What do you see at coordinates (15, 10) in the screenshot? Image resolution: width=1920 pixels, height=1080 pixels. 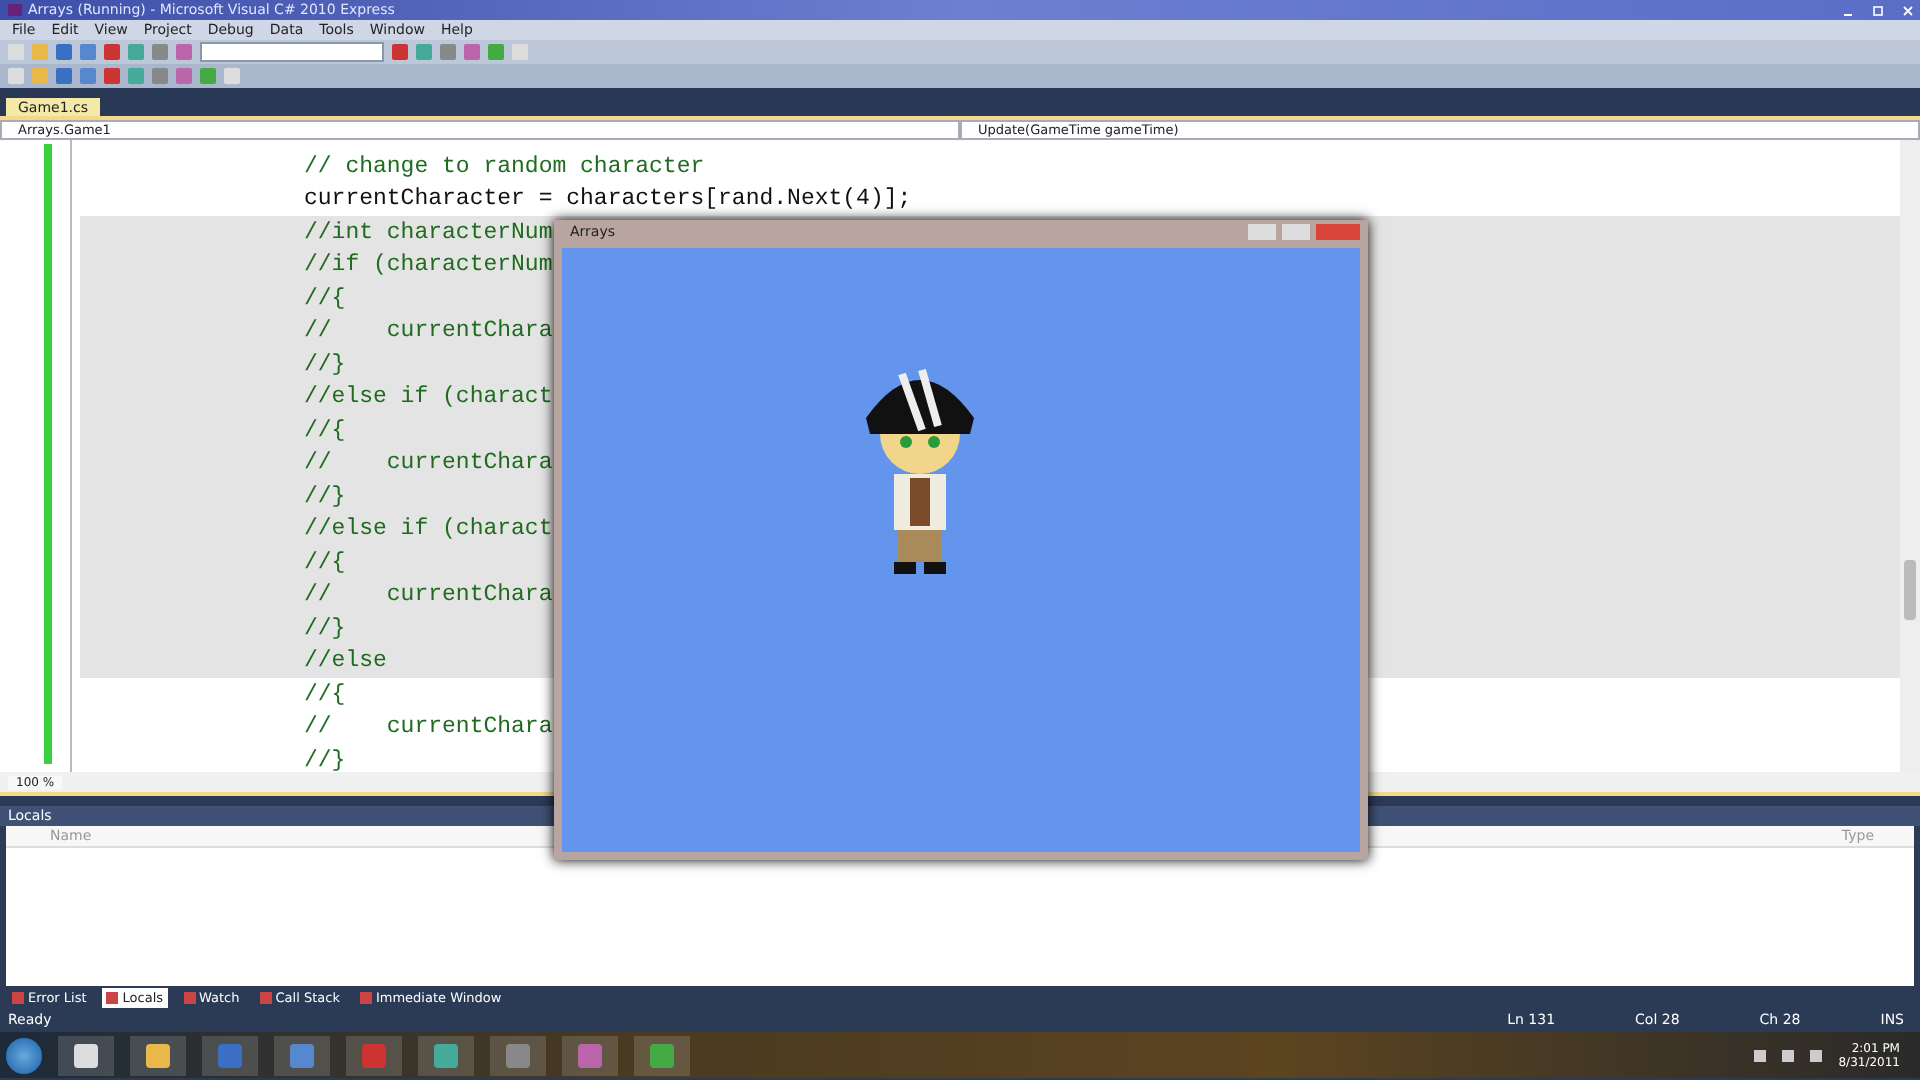 I see `app-icon` at bounding box center [15, 10].